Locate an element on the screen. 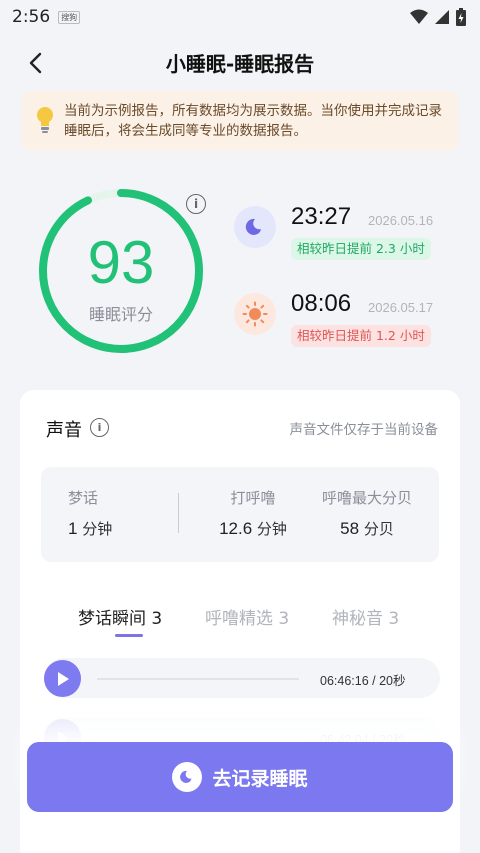  tab-active-indicator is located at coordinates (129, 635).